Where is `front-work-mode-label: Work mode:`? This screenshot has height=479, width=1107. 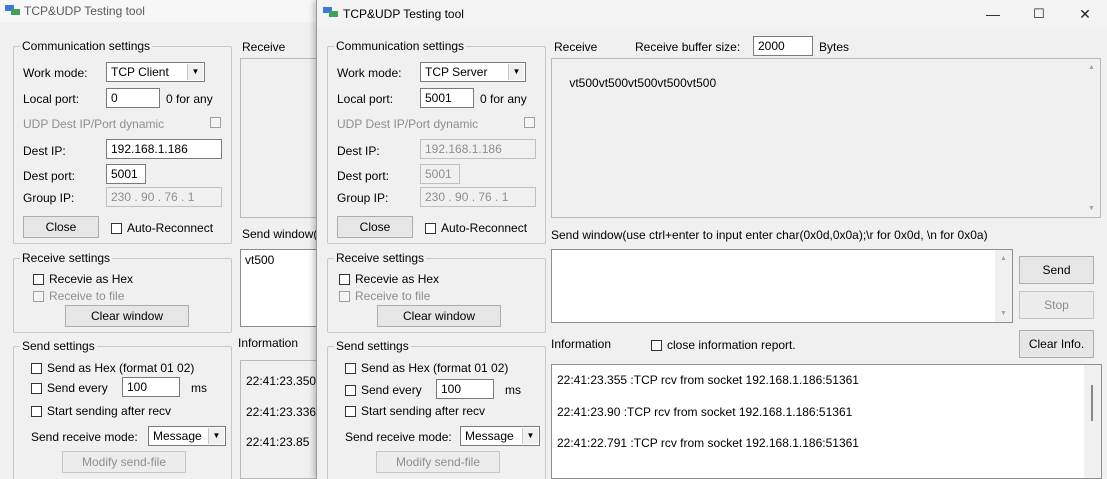 front-work-mode-label: Work mode: is located at coordinates (369, 73).